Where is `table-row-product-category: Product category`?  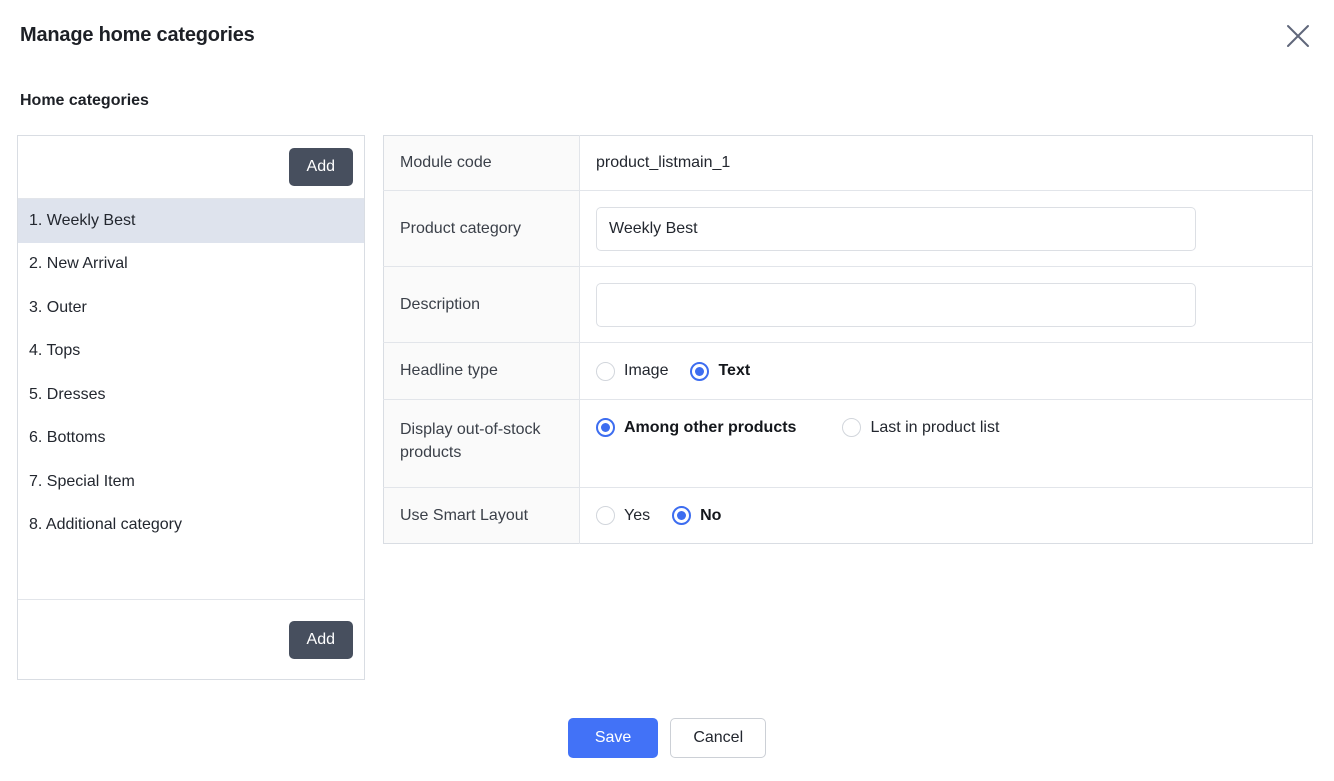 table-row-product-category: Product category is located at coordinates (848, 228).